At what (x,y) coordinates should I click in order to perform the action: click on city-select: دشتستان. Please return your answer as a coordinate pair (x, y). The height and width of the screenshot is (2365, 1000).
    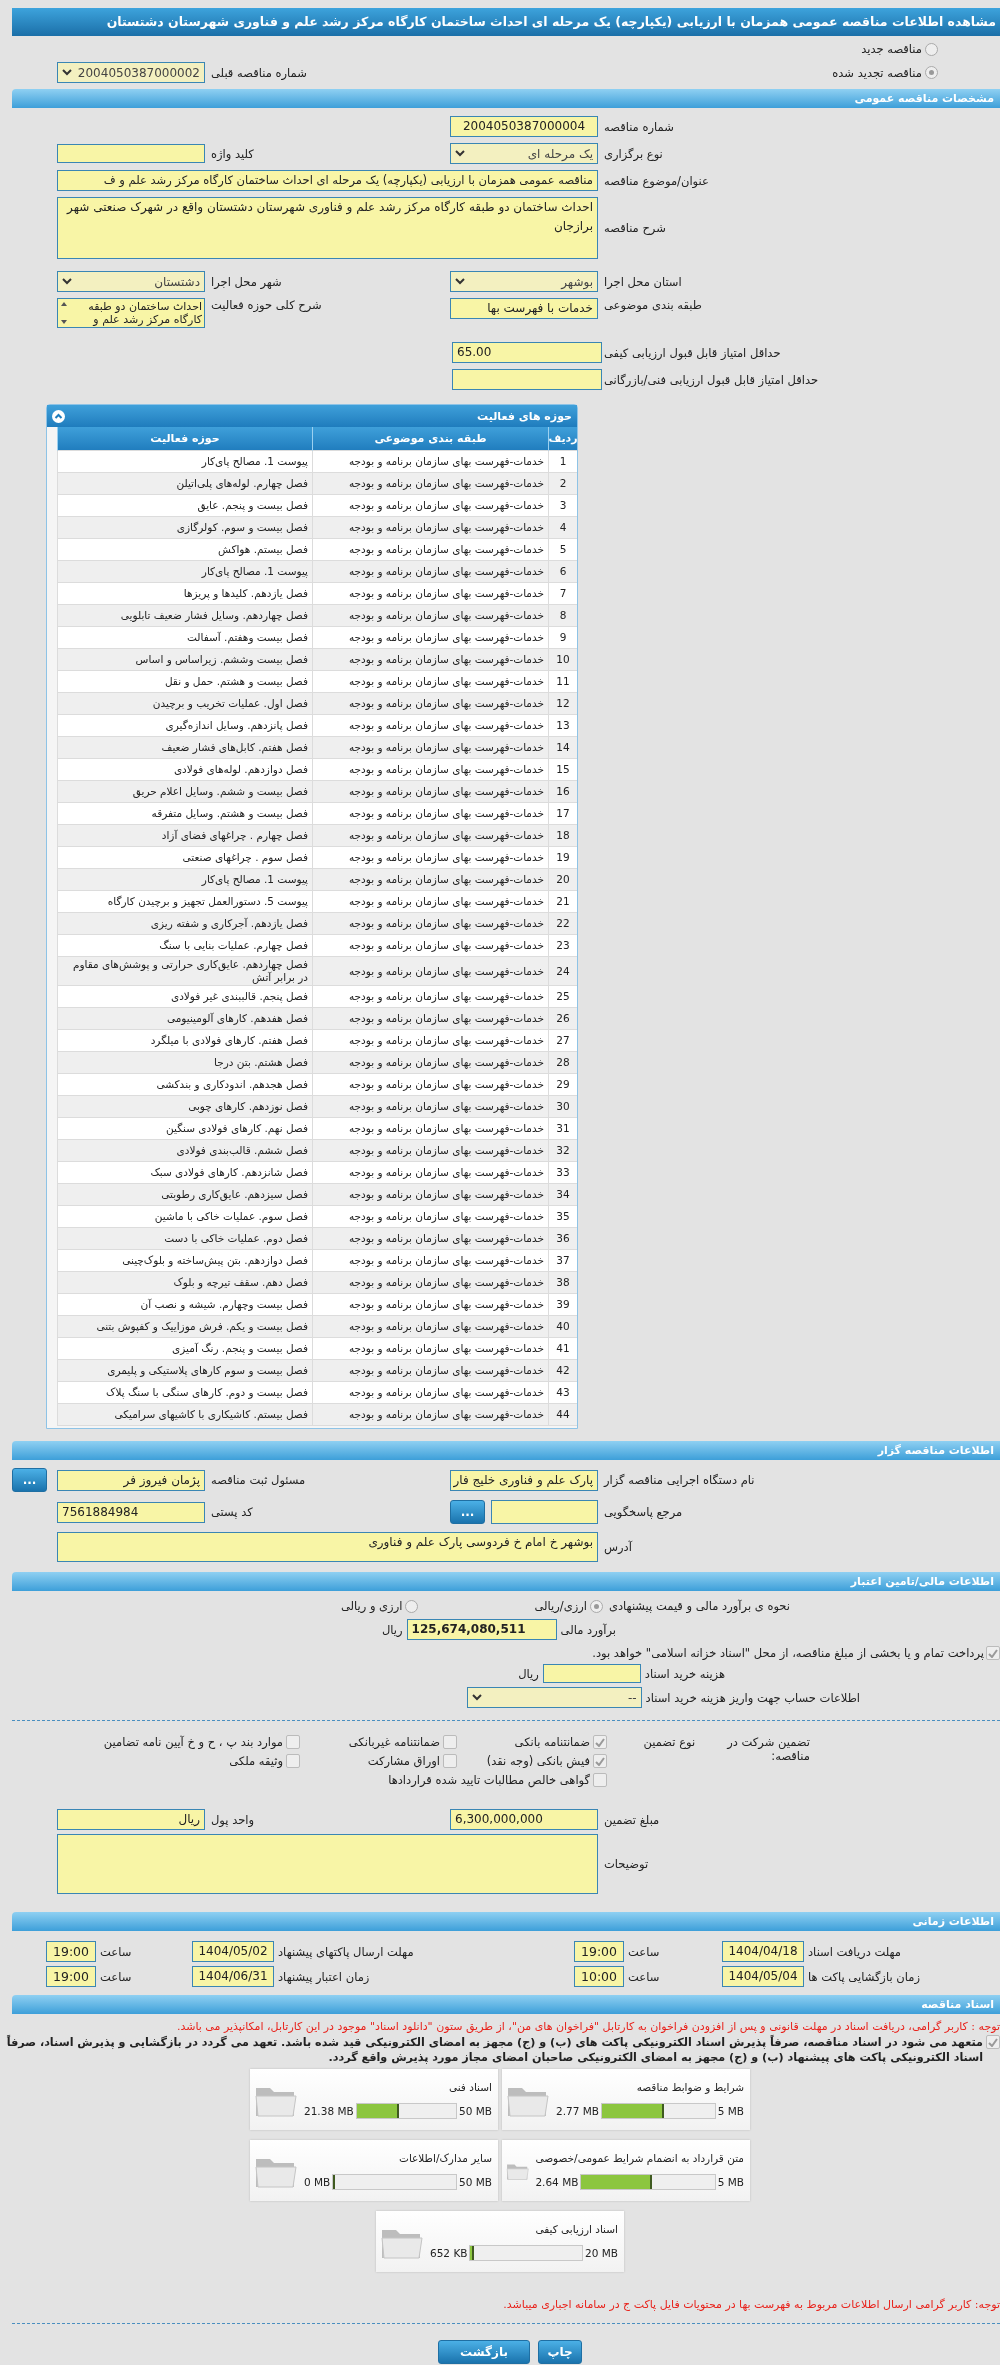
    Looking at the image, I should click on (131, 281).